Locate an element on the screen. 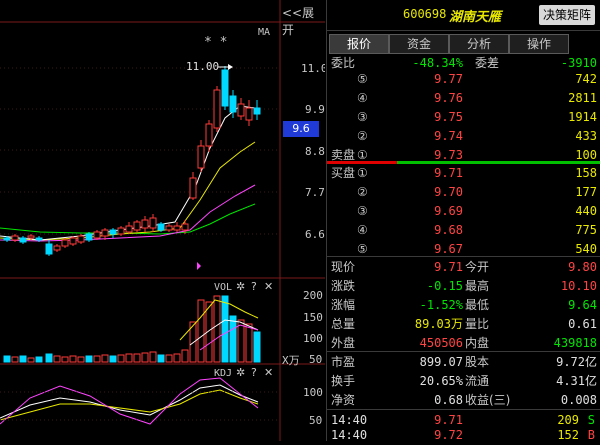 Image resolution: width=600 pixels, height=445 pixels. tab-funds: 资金 is located at coordinates (419, 44).